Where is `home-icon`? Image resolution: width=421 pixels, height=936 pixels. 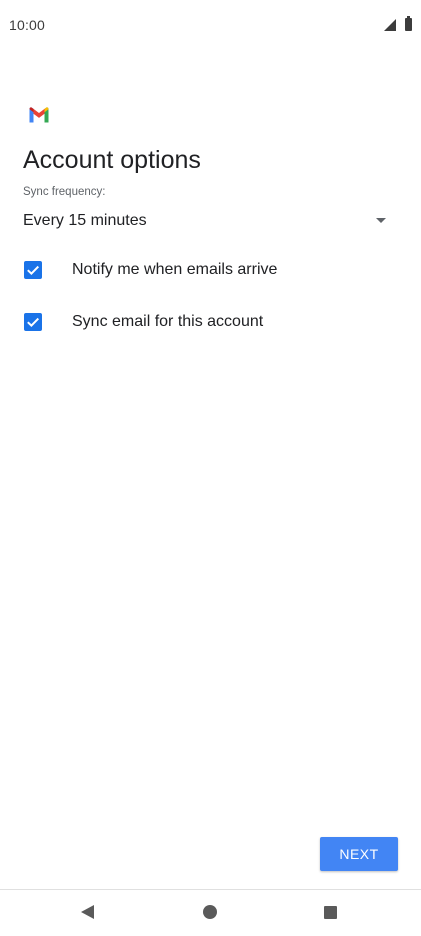 home-icon is located at coordinates (210, 912).